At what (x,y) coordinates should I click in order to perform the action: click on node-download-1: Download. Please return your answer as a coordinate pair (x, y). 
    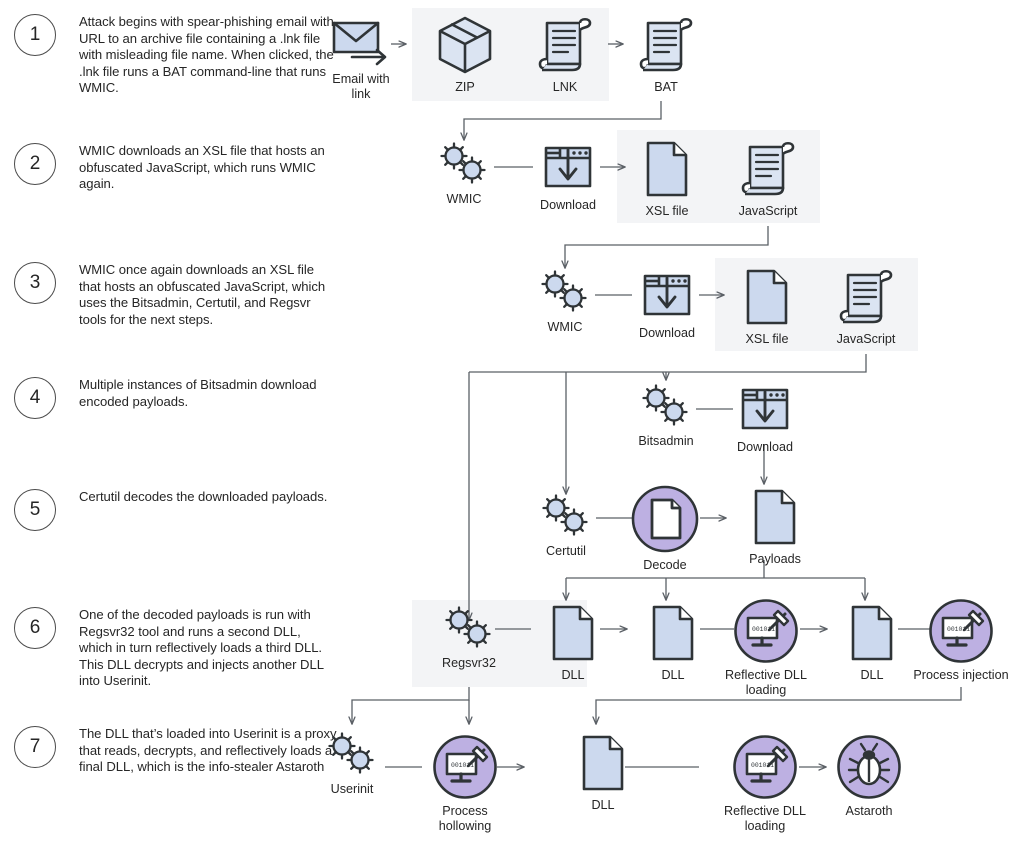
    Looking at the image, I should click on (568, 176).